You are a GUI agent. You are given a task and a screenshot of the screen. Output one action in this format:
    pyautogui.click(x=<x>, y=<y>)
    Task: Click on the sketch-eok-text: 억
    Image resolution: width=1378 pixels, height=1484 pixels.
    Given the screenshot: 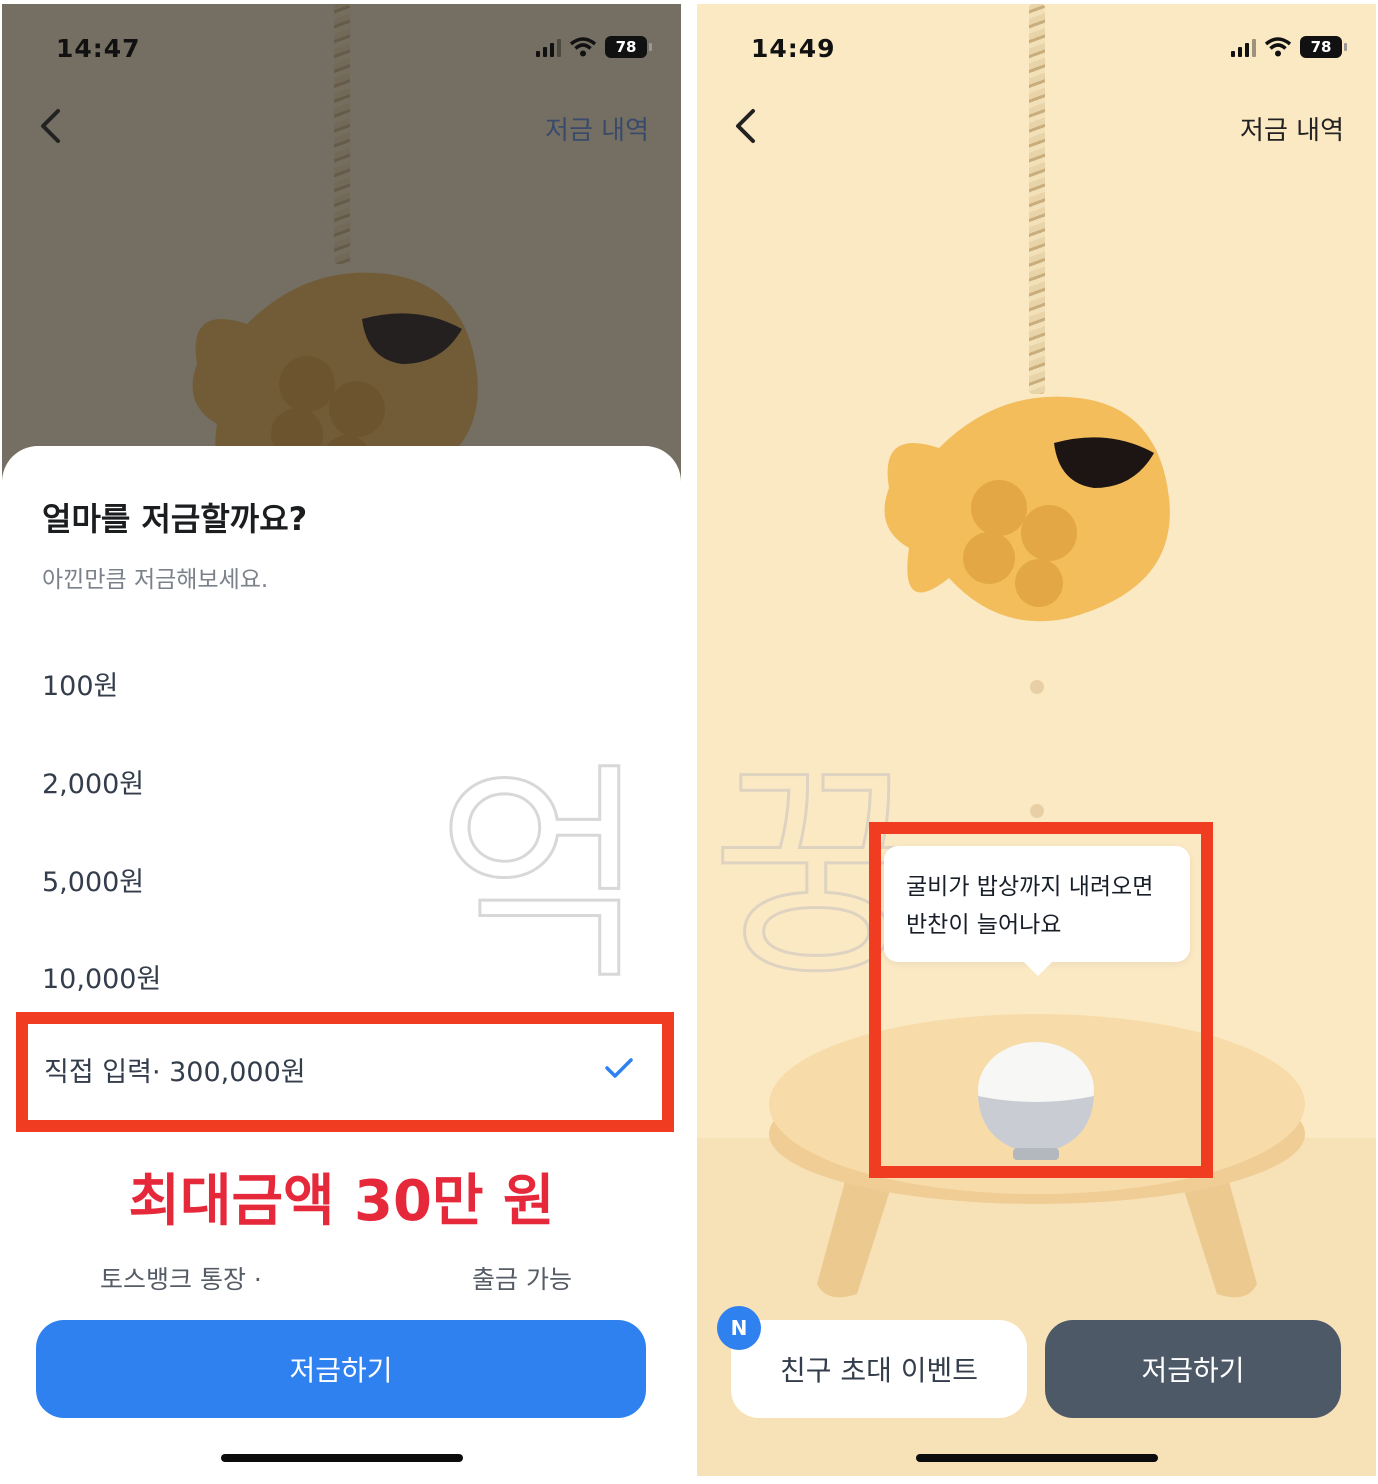 What is the action you would take?
    pyautogui.click(x=542, y=870)
    